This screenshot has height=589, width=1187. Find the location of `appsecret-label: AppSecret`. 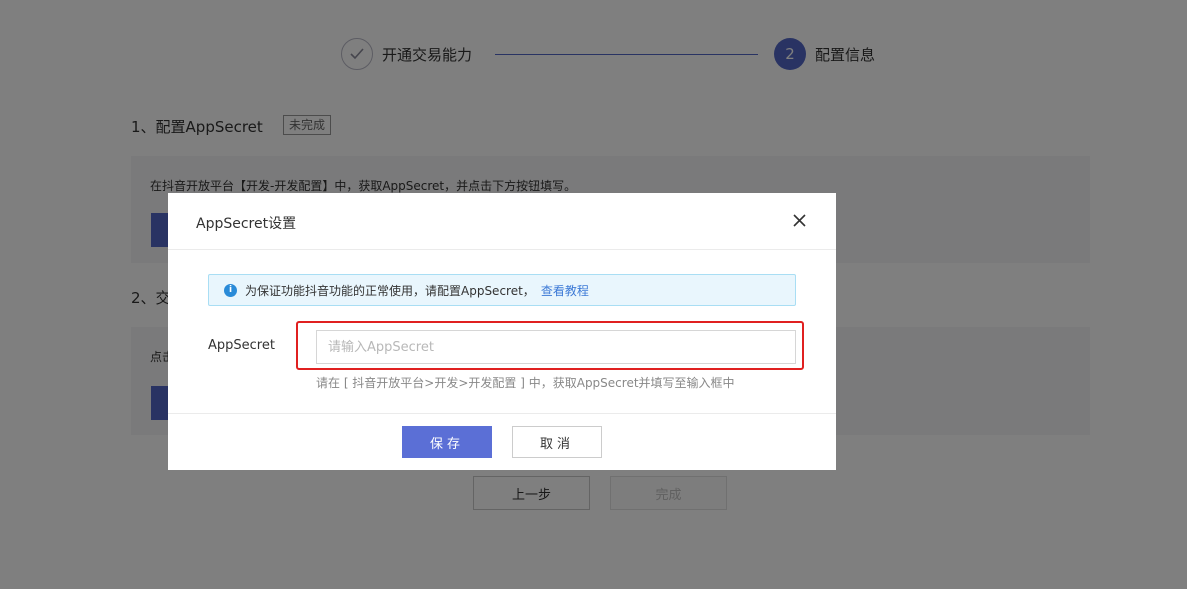

appsecret-label: AppSecret is located at coordinates (241, 345).